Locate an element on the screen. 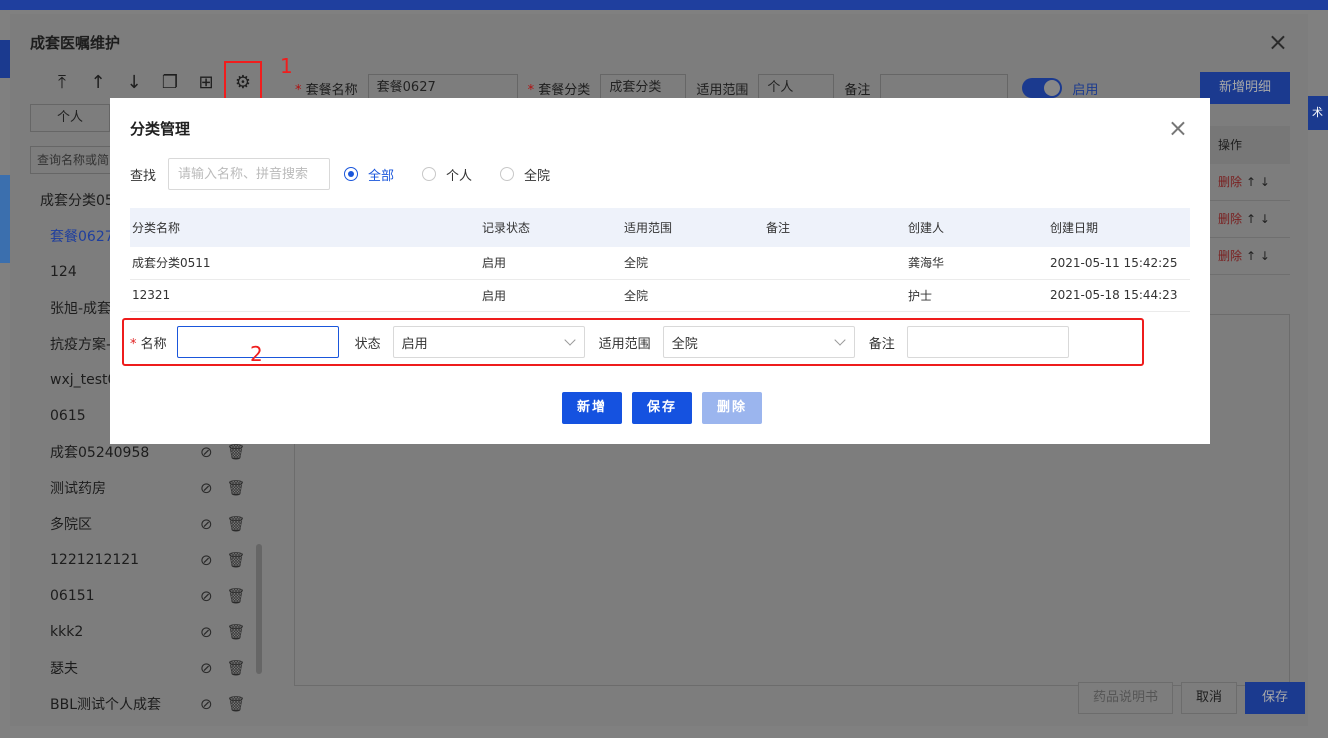 This screenshot has width=1328, height=738. list-item: 测试药房 ⊘ 🗑 is located at coordinates (145, 488).